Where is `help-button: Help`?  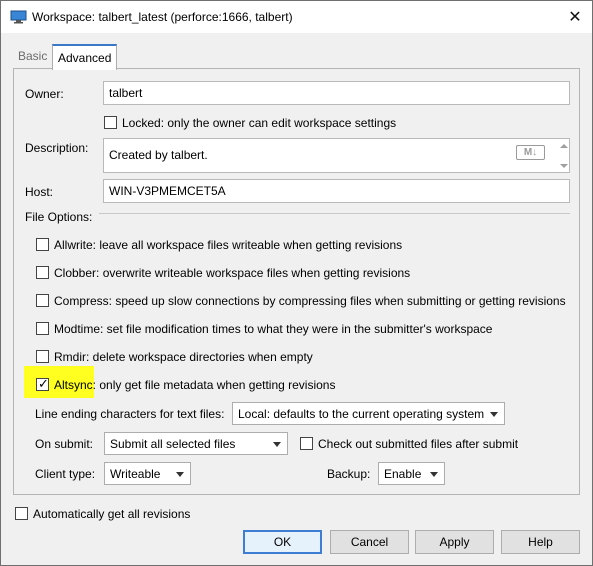
help-button: Help is located at coordinates (540, 542).